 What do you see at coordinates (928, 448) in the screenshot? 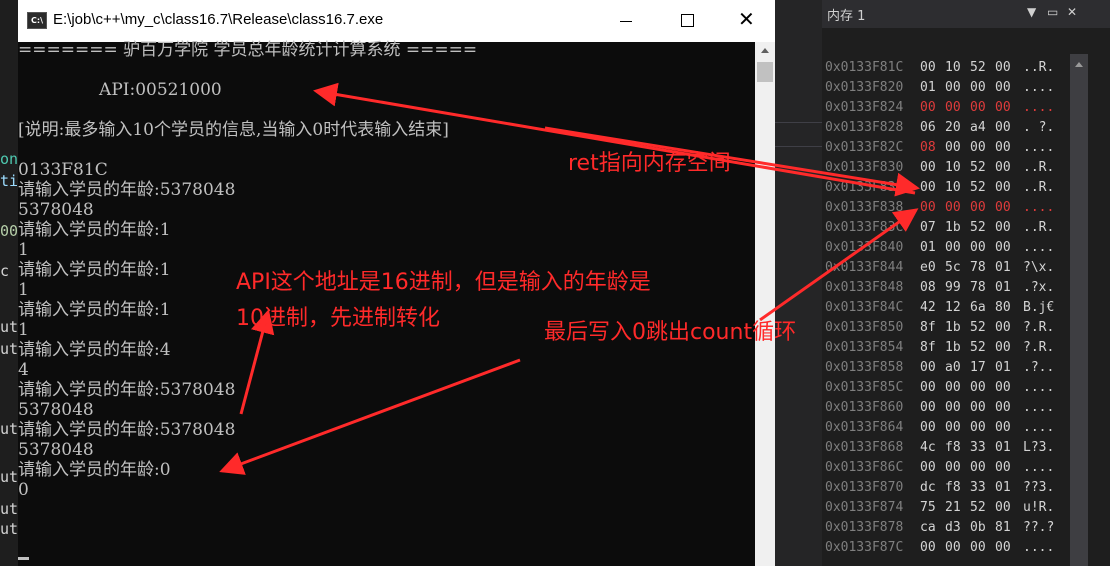
I see `memory-byte: 4c` at bounding box center [928, 448].